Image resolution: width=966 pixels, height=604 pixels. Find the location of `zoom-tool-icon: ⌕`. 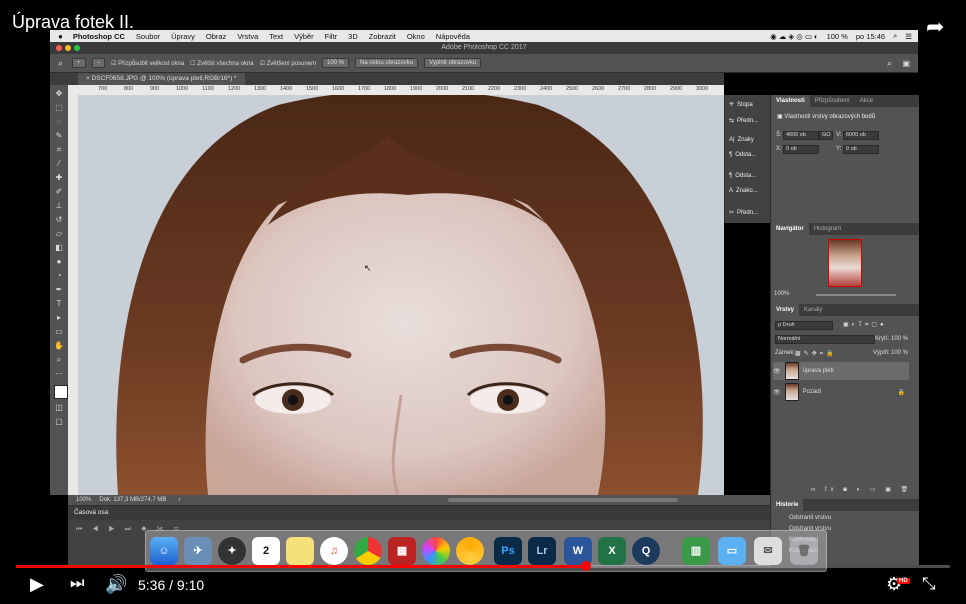

zoom-tool-icon: ⌕ is located at coordinates (60, 63).